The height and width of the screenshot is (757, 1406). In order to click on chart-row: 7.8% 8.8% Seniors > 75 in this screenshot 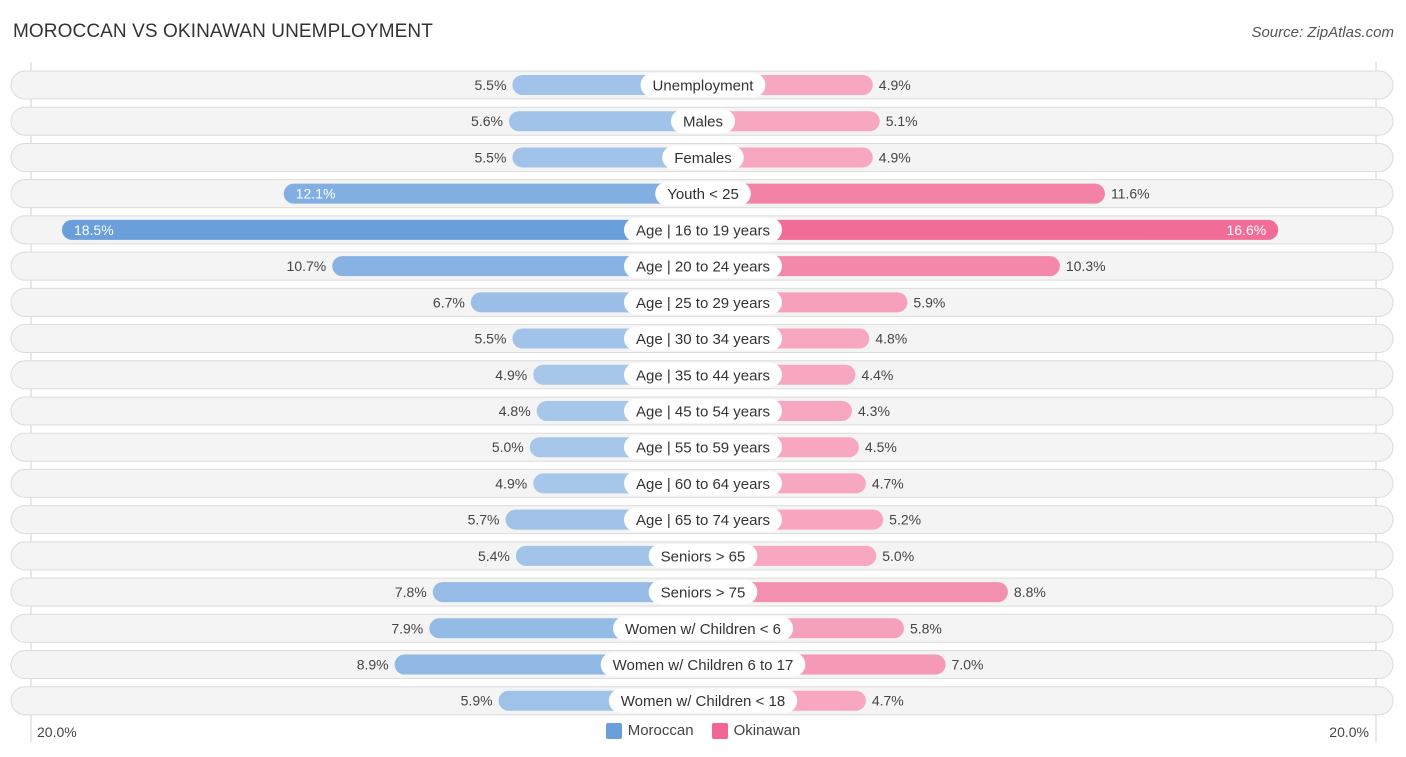, I will do `click(702, 592)`.